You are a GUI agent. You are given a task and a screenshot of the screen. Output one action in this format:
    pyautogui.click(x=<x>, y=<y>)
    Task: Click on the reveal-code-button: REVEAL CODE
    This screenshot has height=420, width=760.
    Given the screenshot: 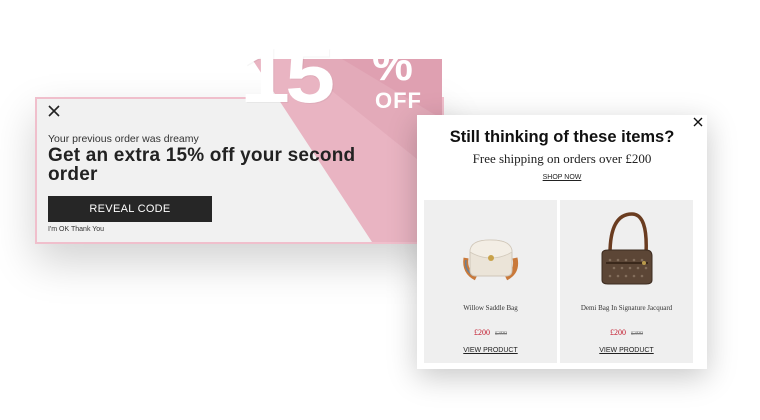 What is the action you would take?
    pyautogui.click(x=130, y=209)
    